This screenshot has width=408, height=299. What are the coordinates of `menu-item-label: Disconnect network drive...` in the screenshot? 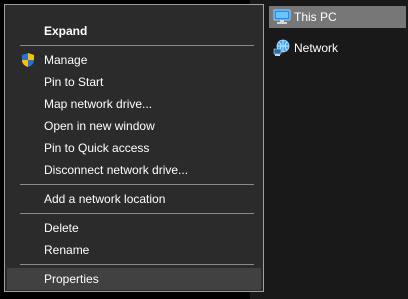 It's located at (116, 170).